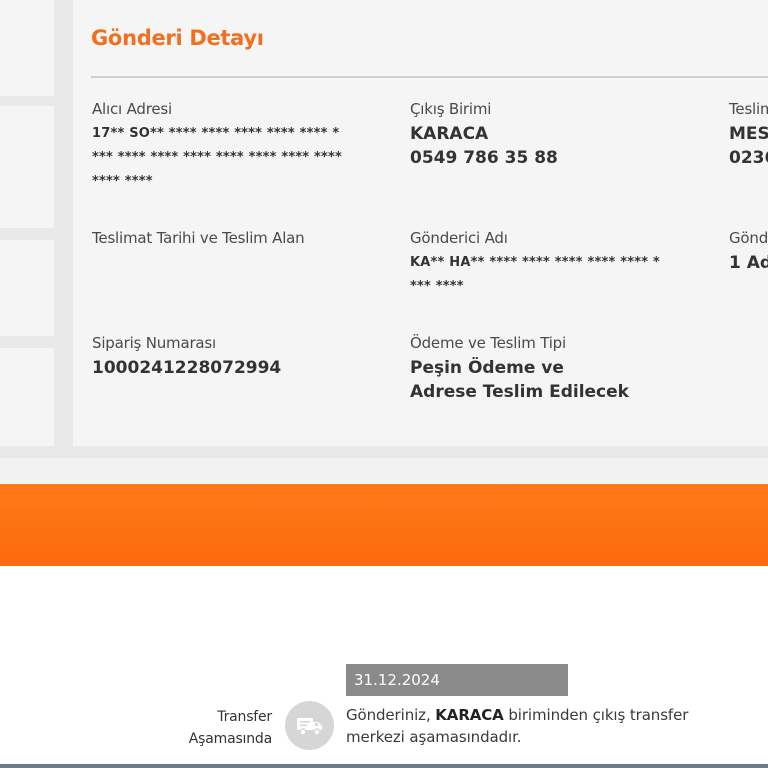 This screenshot has width=768, height=768. What do you see at coordinates (748, 109) in the screenshot?
I see `field-label: Teslim` at bounding box center [748, 109].